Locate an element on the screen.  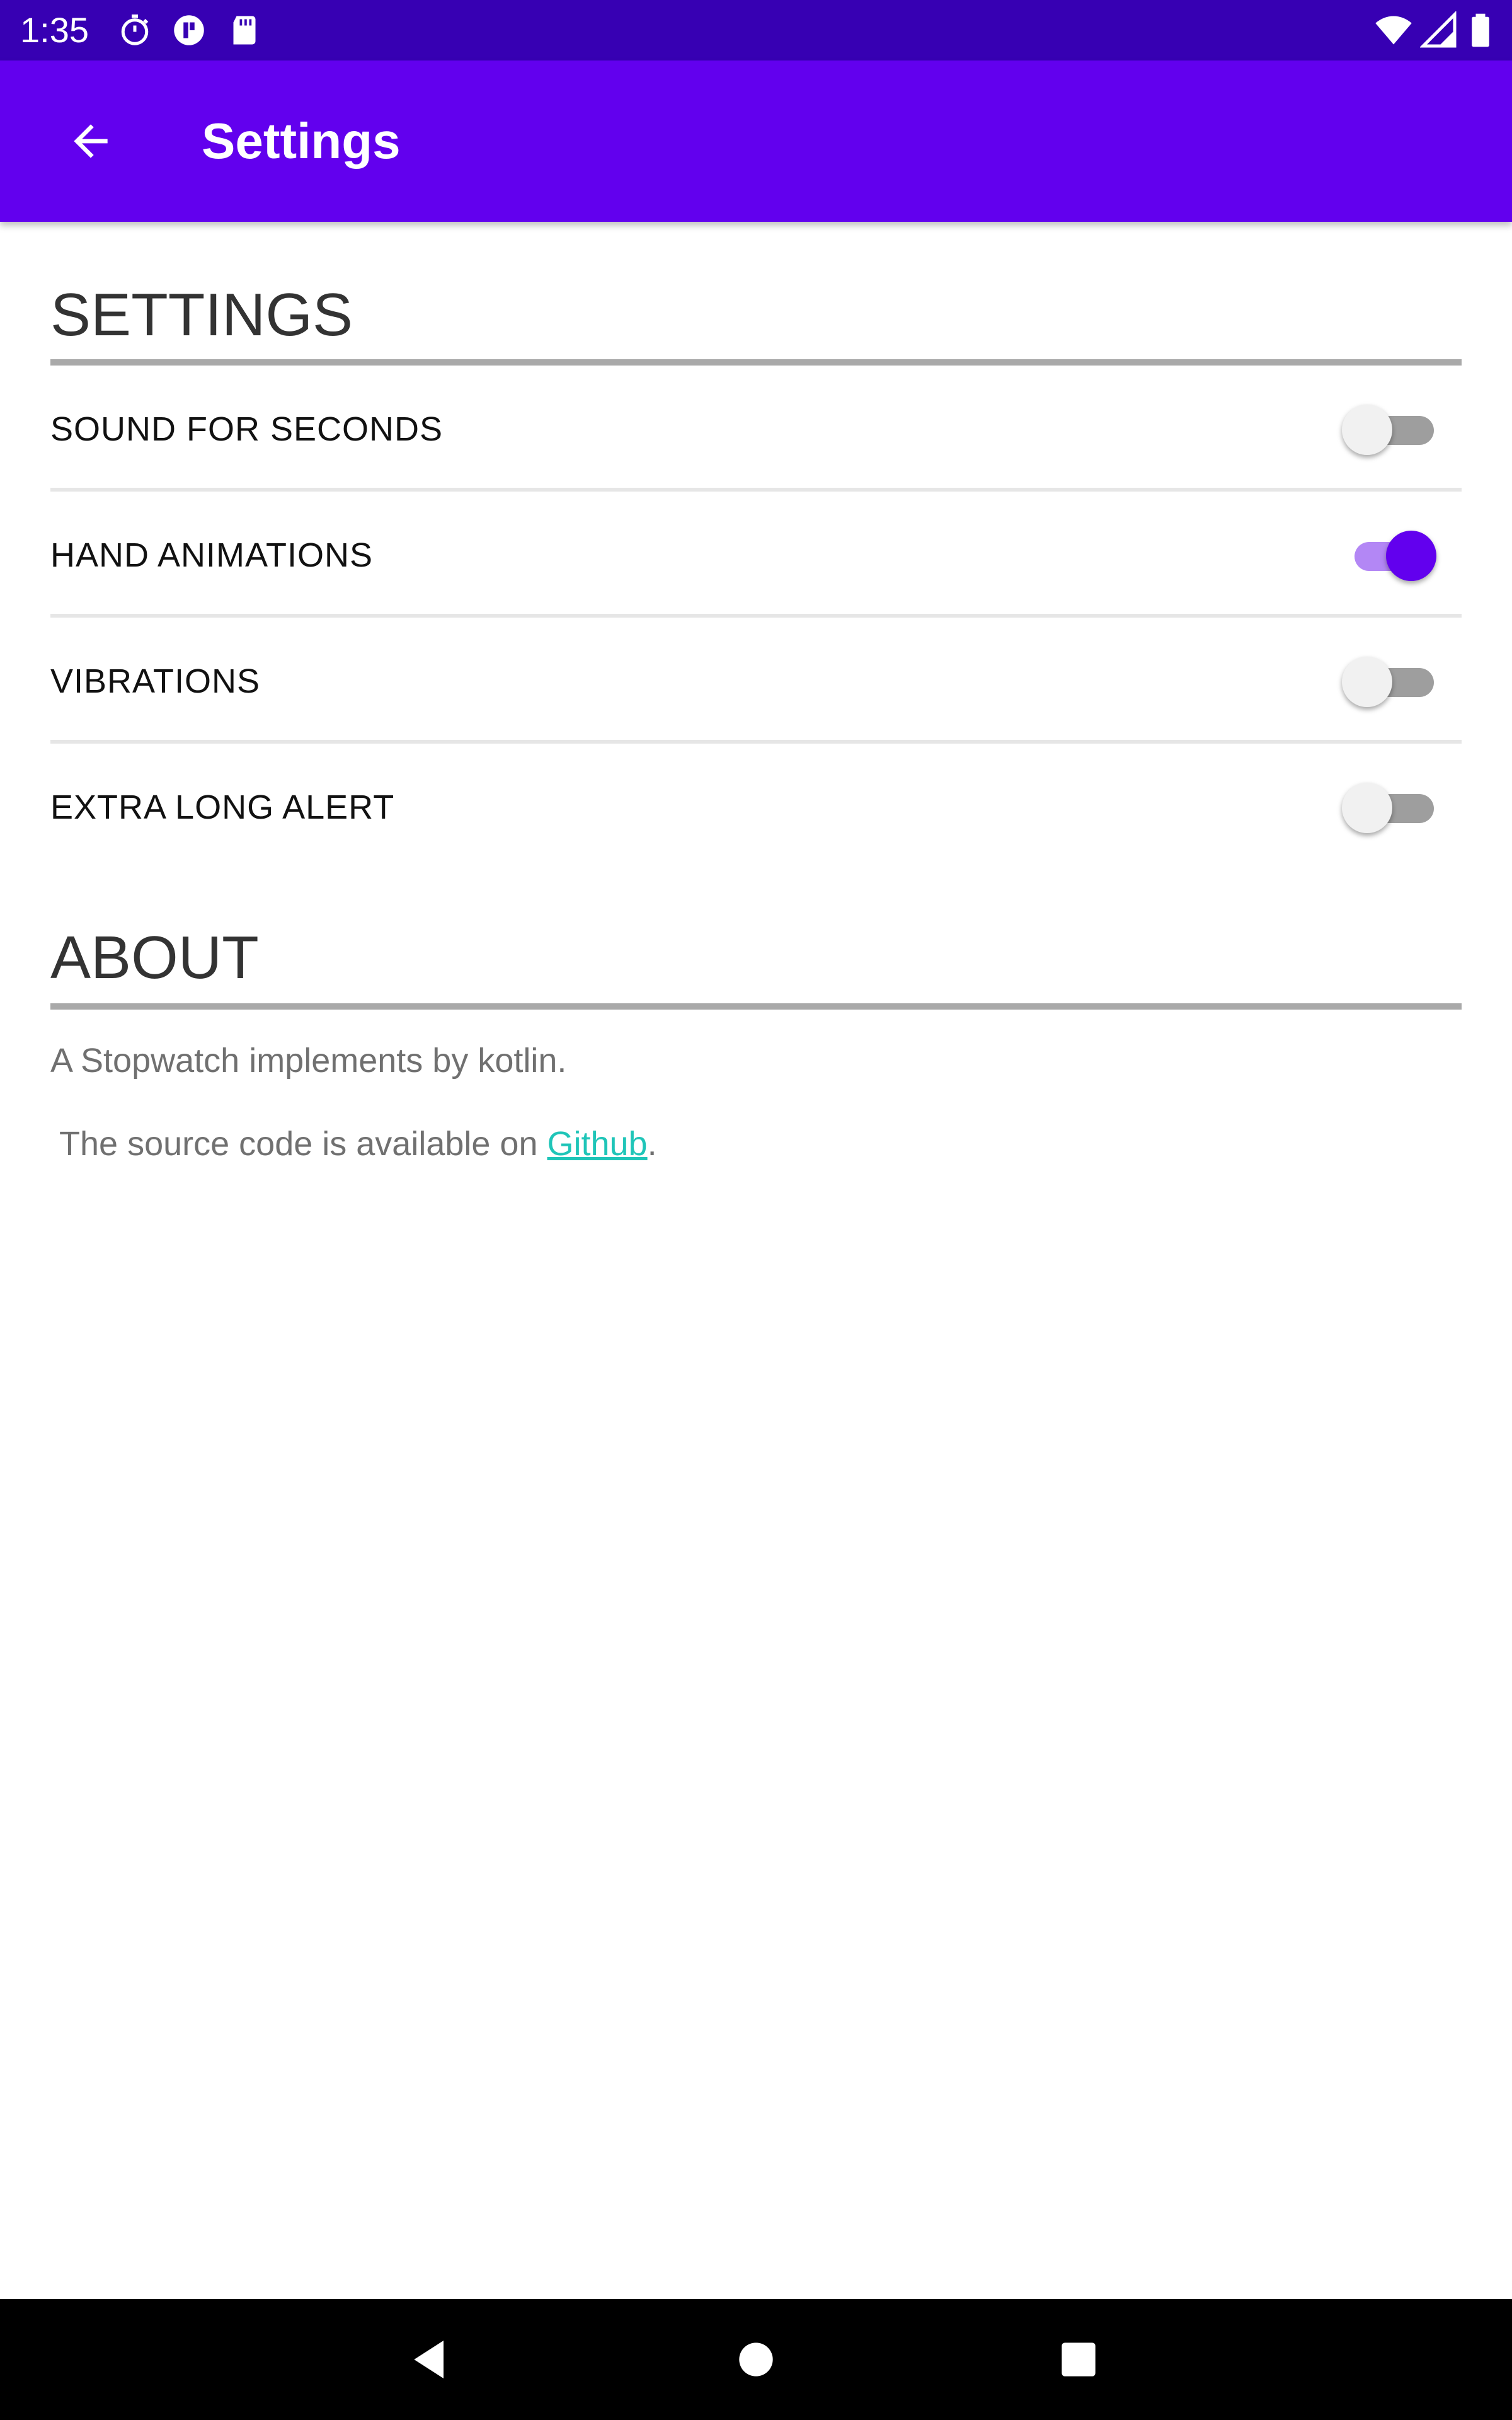
cell-signal-icon is located at coordinates (1439, 30).